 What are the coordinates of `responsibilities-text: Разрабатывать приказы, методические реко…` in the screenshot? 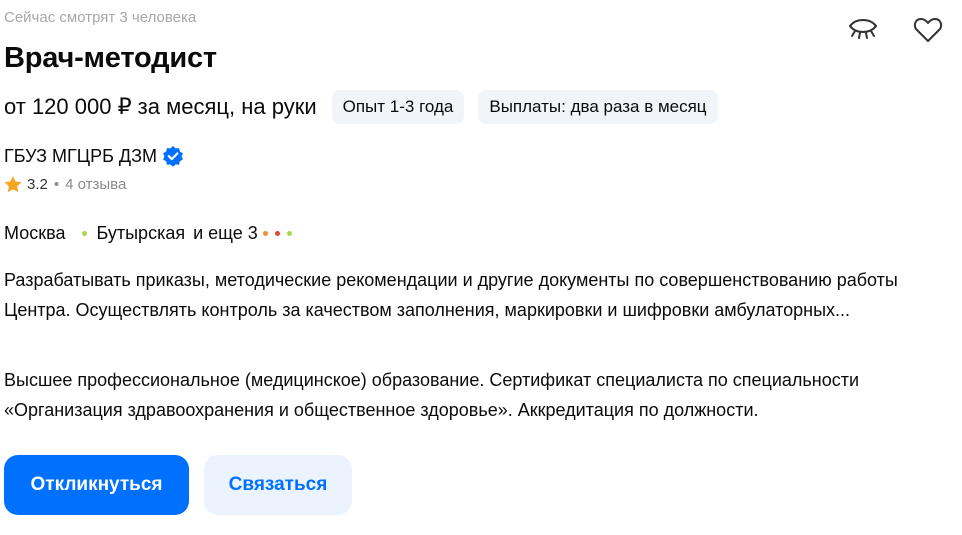 It's located at (451, 295).